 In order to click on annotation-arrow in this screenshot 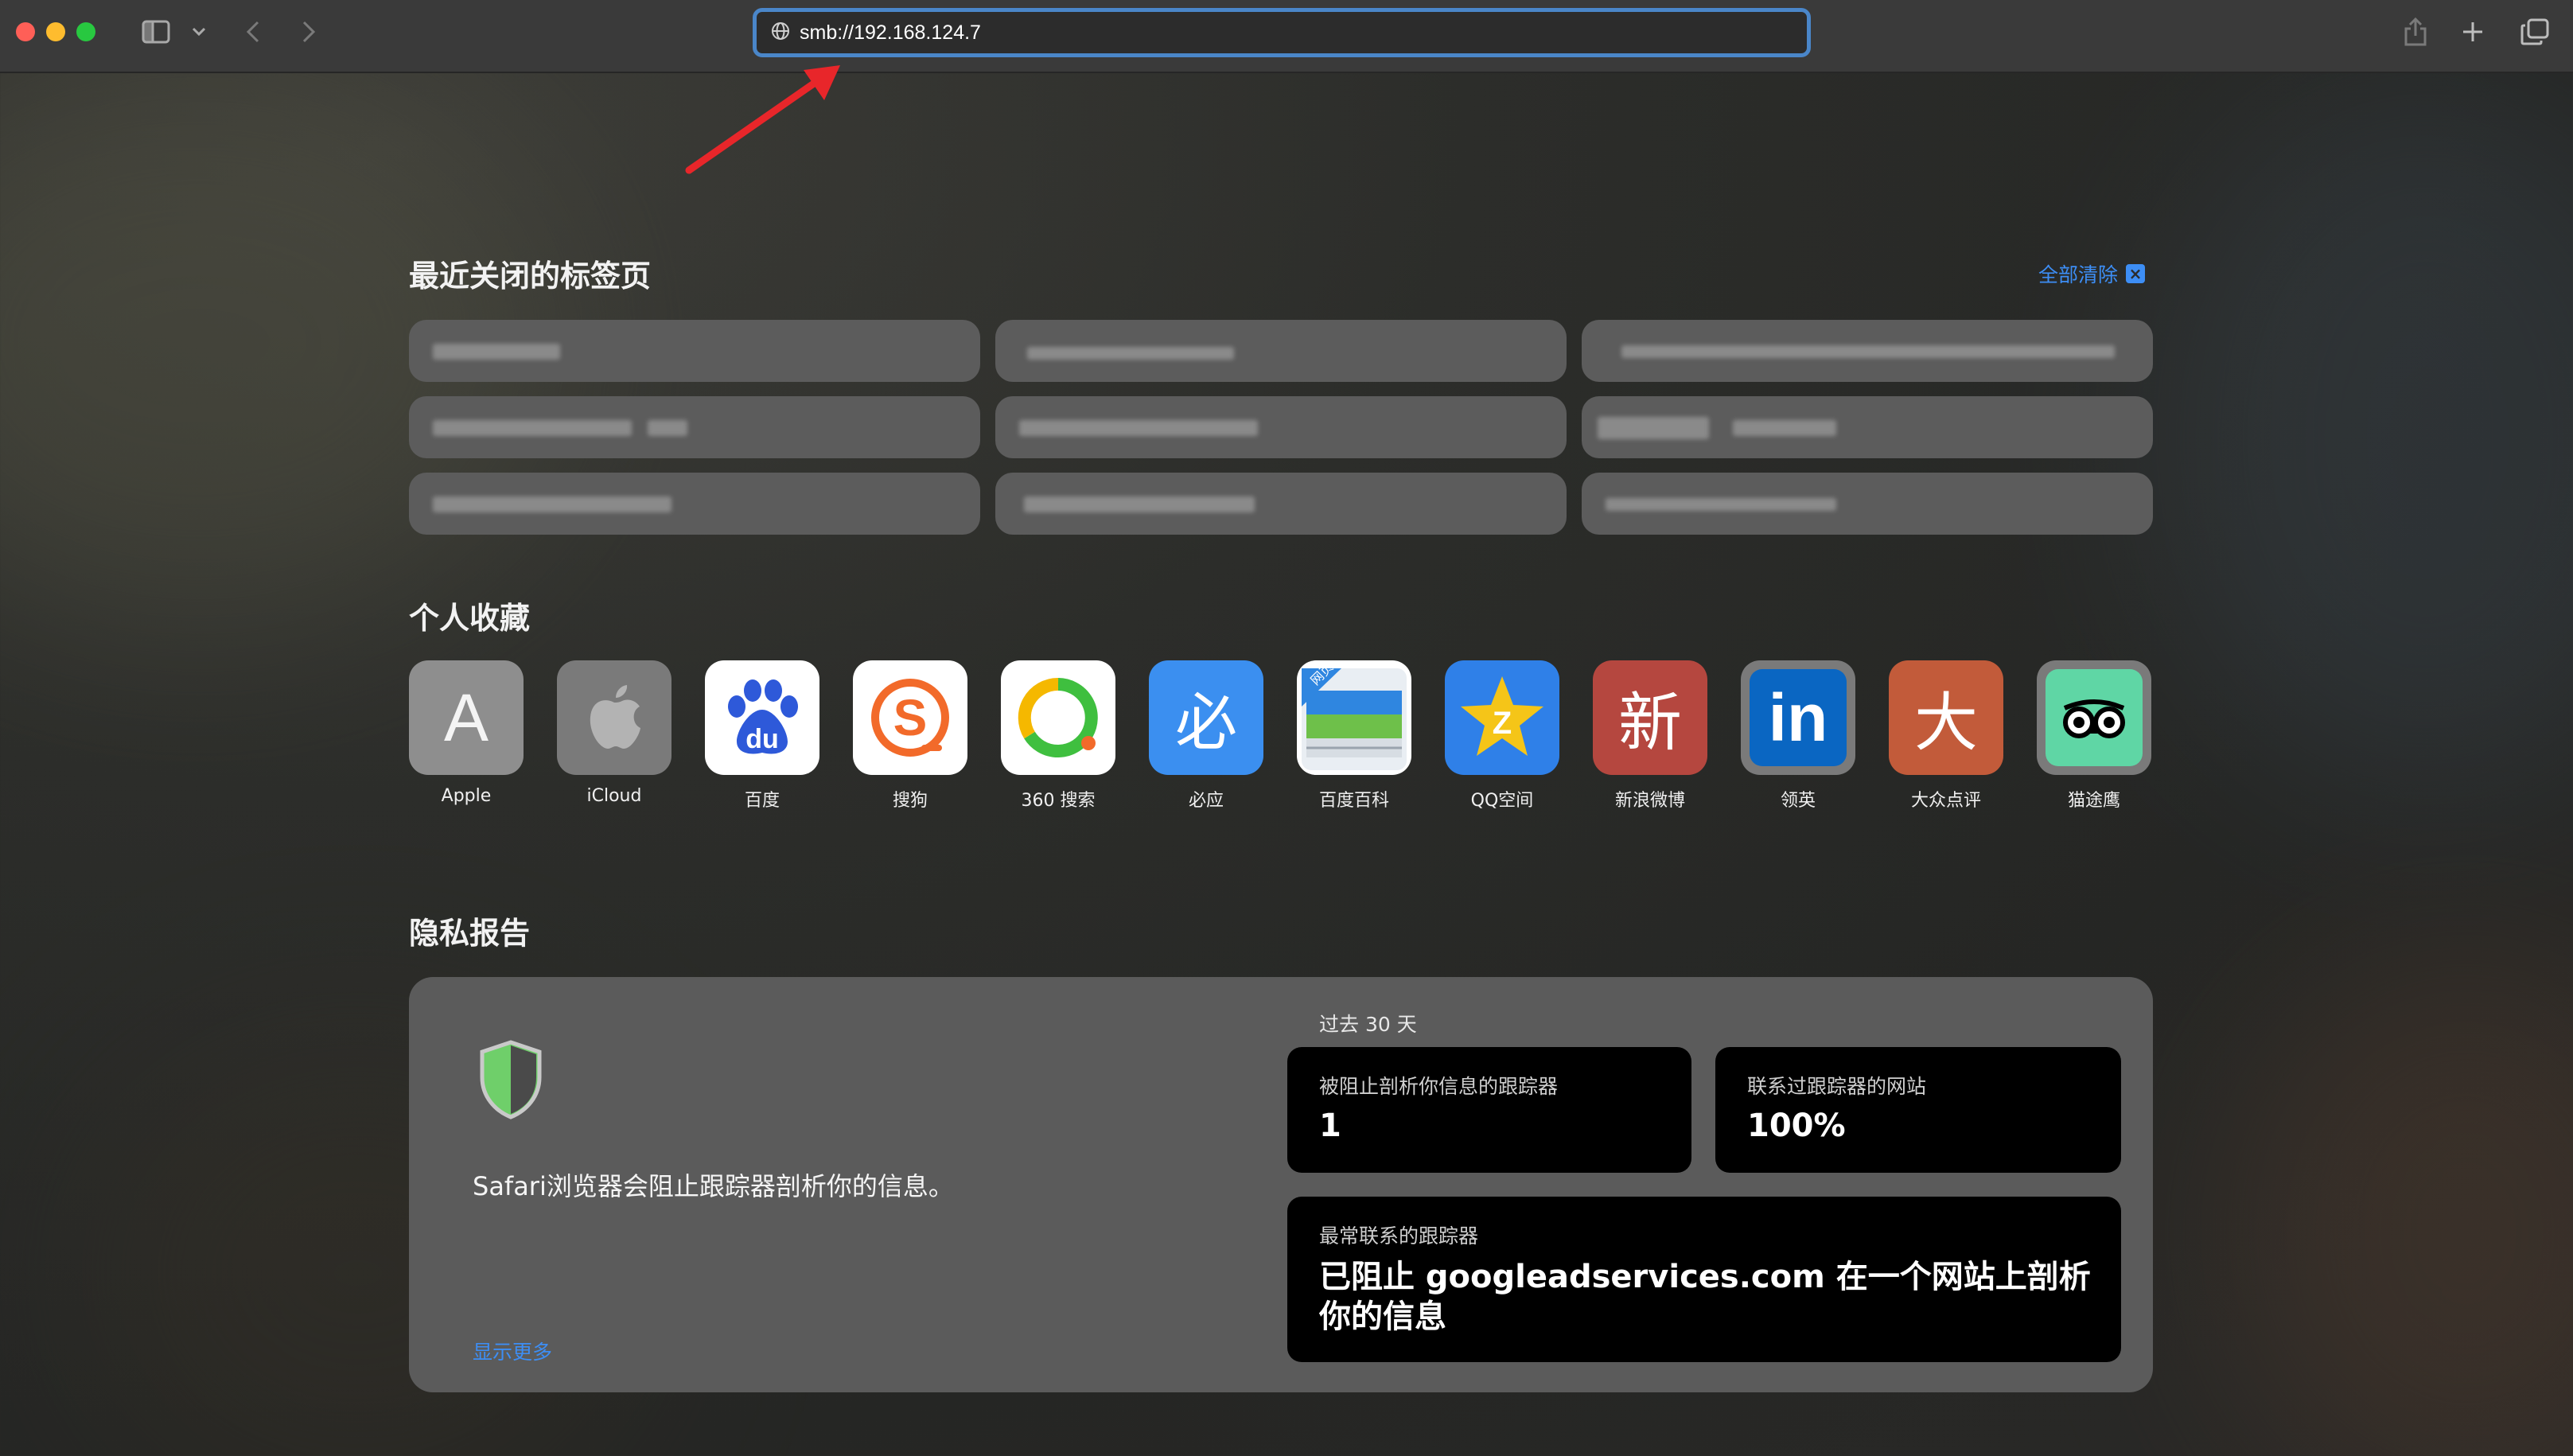, I will do `click(763, 119)`.